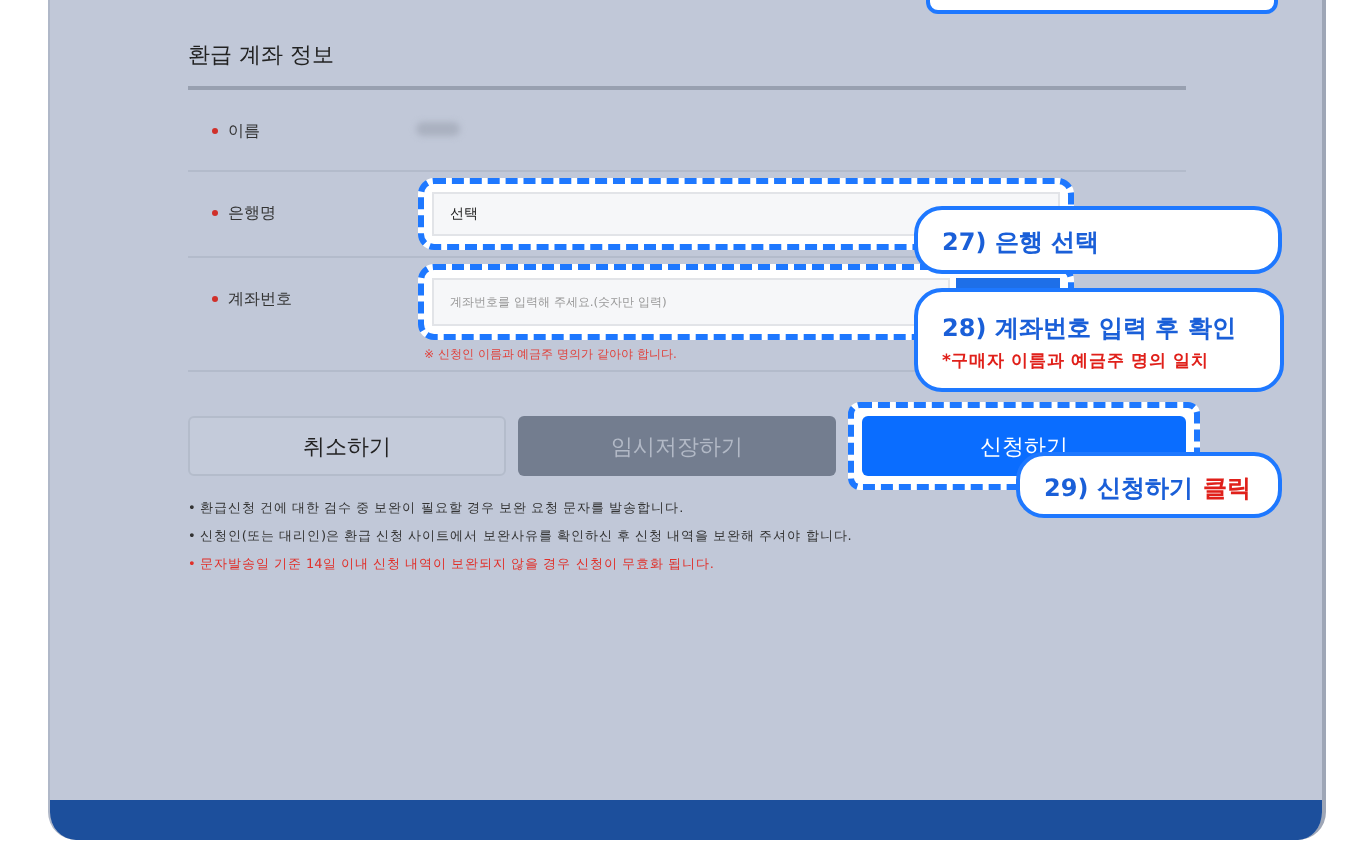 The height and width of the screenshot is (862, 1360). Describe the element at coordinates (687, 65) in the screenshot. I see `section-title: 환급 계좌 정보` at that location.